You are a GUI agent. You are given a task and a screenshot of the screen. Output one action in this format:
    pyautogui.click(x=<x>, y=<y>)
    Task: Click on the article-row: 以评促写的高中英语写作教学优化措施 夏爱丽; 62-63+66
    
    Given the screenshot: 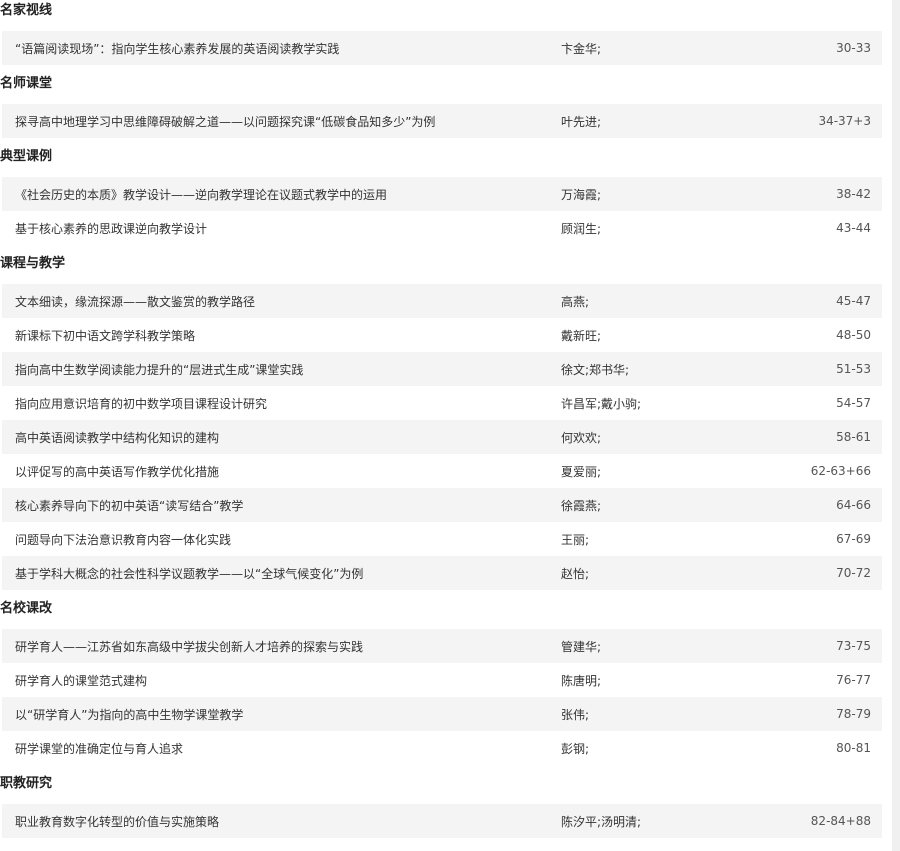 What is the action you would take?
    pyautogui.click(x=442, y=471)
    